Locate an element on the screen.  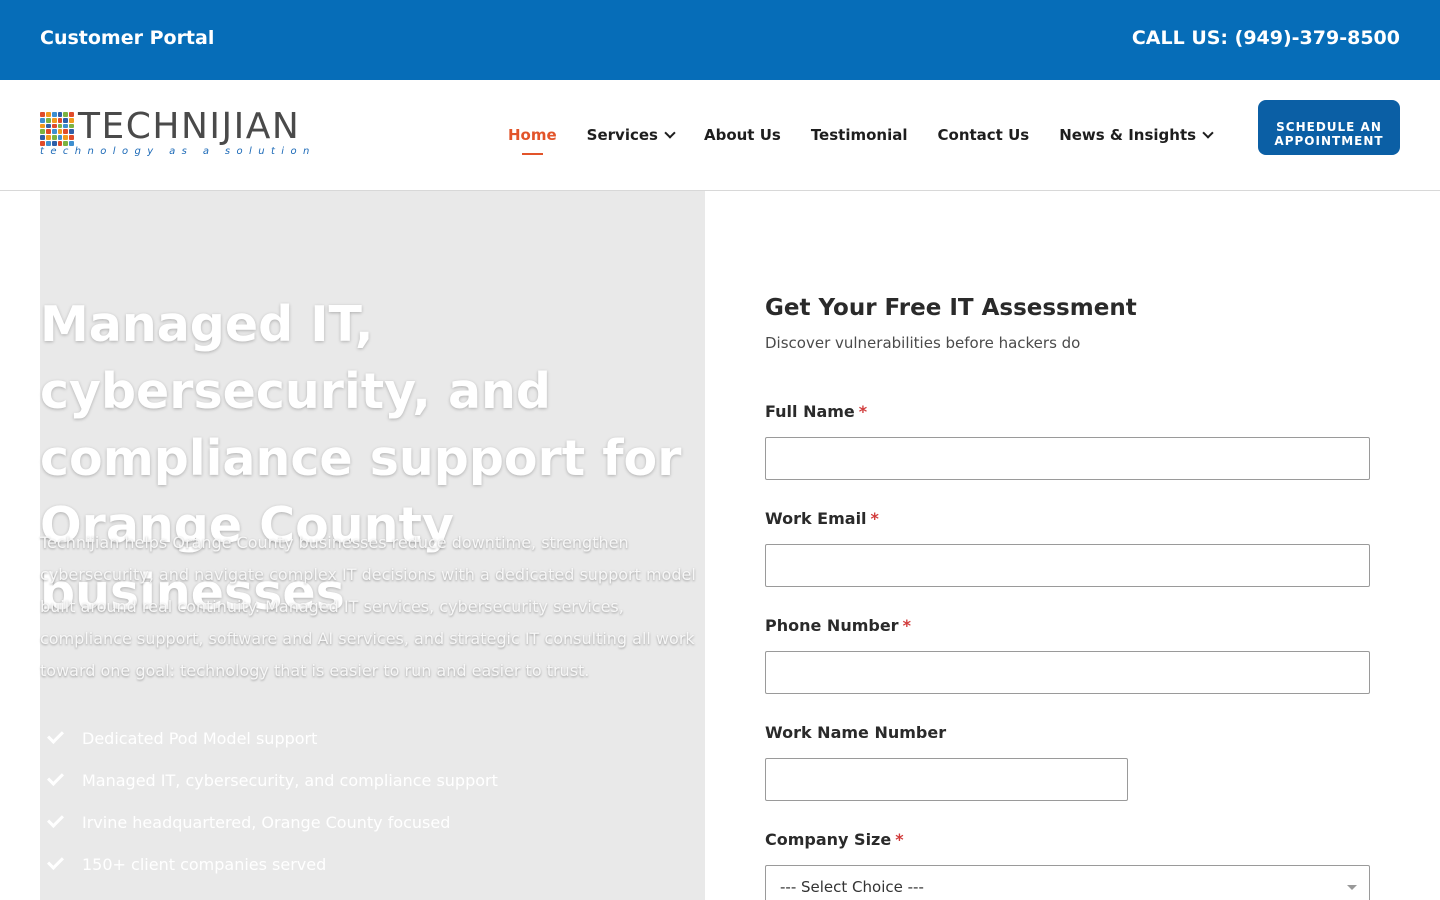
work-email-label-text: Work Email is located at coordinates (816, 518).